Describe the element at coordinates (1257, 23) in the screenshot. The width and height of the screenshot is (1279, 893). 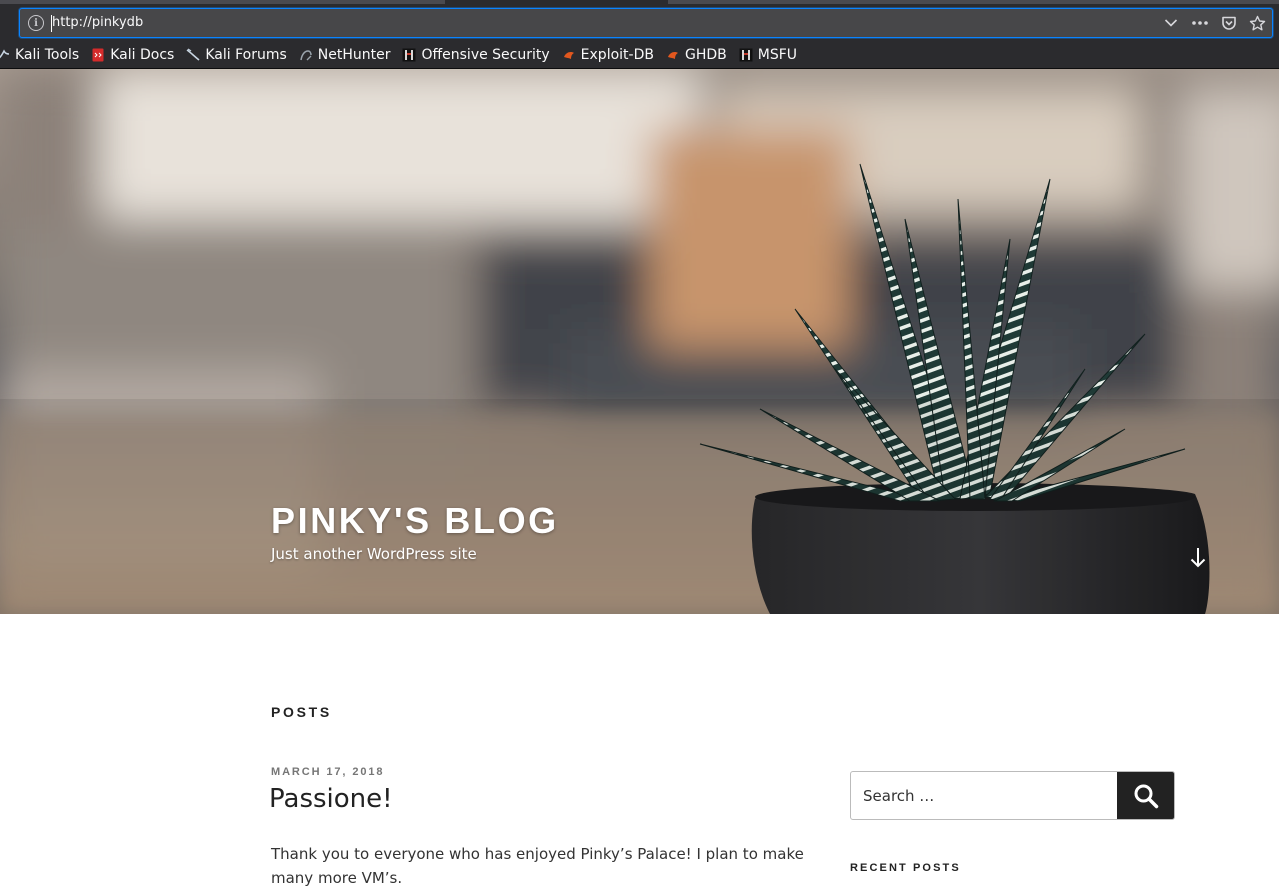
I see `bookmark-star-icon` at that location.